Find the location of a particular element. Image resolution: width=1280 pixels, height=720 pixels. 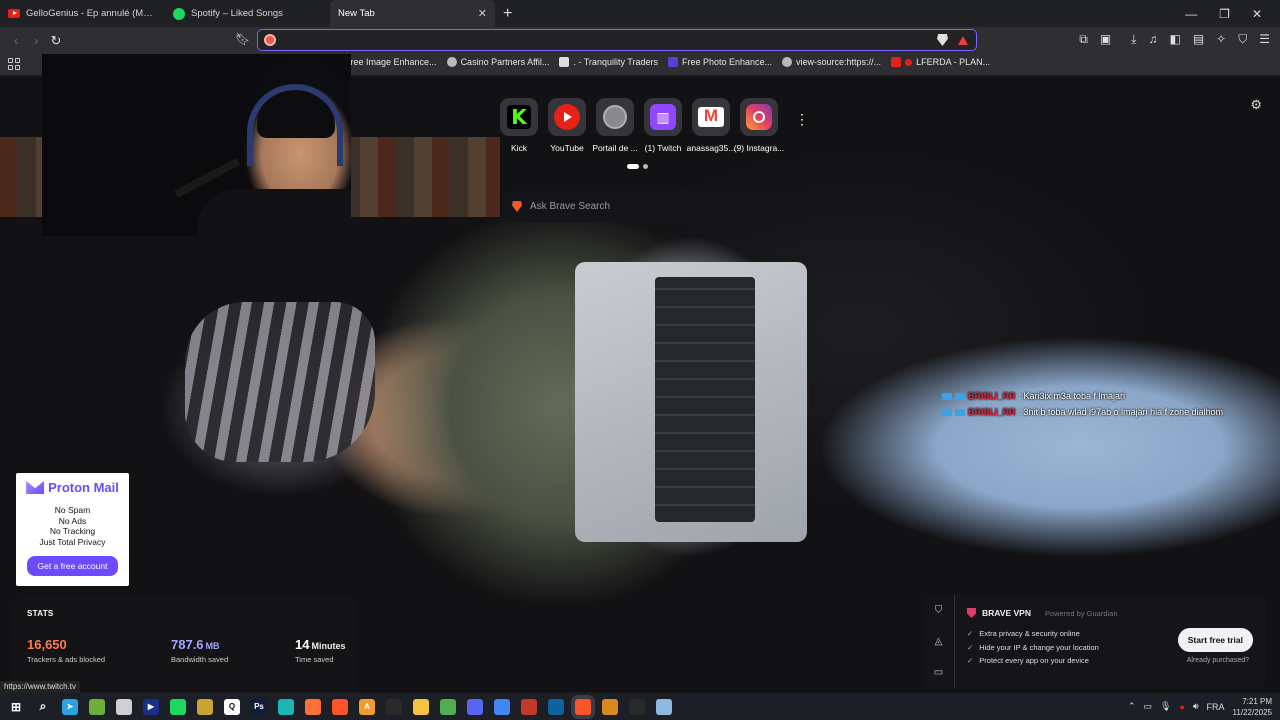

tab-title: New Tab is located at coordinates (356, 13).